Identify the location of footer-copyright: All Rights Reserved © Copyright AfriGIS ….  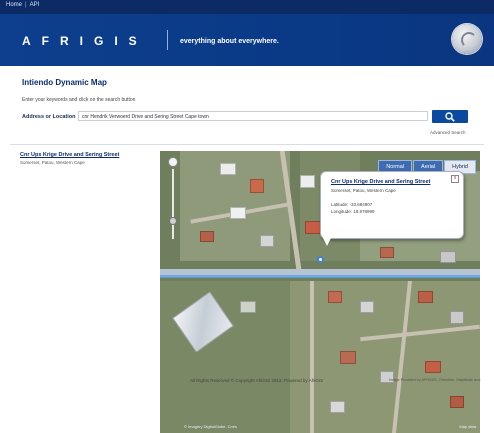
(257, 380).